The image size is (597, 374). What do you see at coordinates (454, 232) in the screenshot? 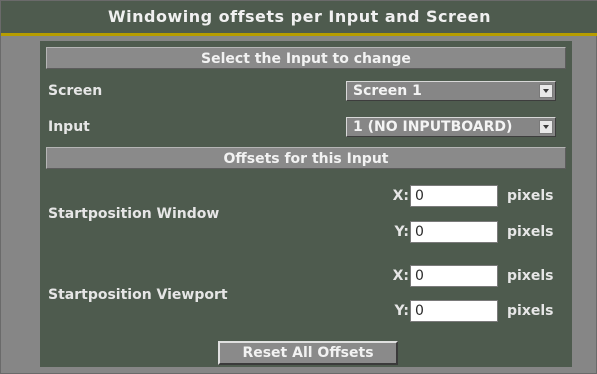
I see `window-y-input` at bounding box center [454, 232].